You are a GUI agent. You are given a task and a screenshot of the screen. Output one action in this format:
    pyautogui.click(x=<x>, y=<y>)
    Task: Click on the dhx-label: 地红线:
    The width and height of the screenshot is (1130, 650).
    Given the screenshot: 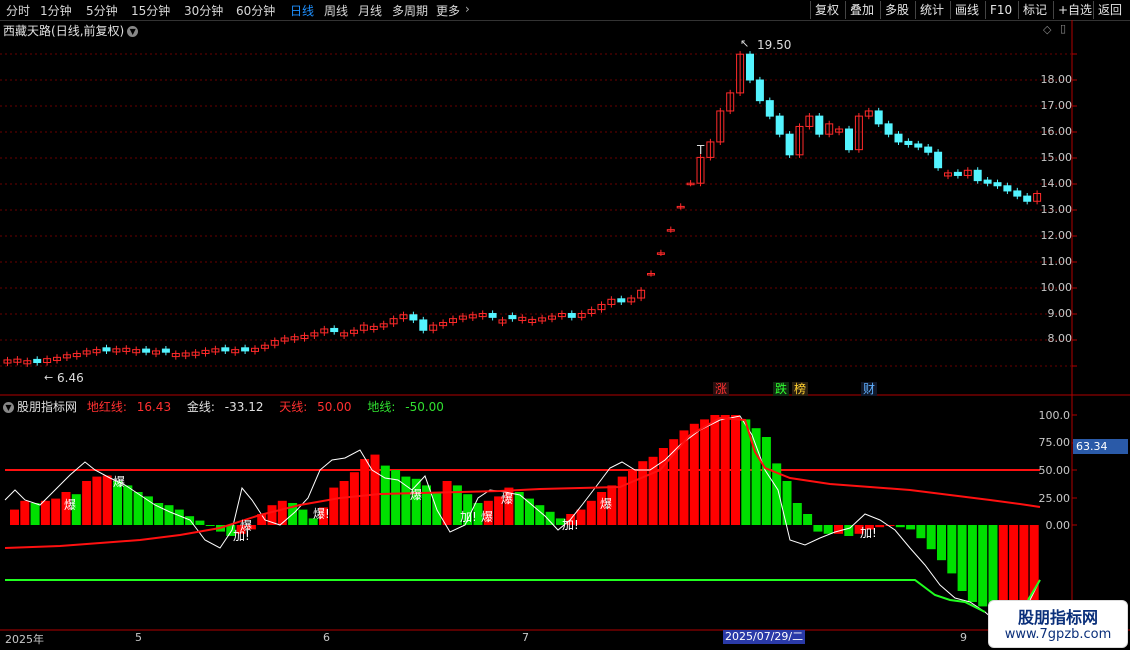 What is the action you would take?
    pyautogui.click(x=106, y=407)
    